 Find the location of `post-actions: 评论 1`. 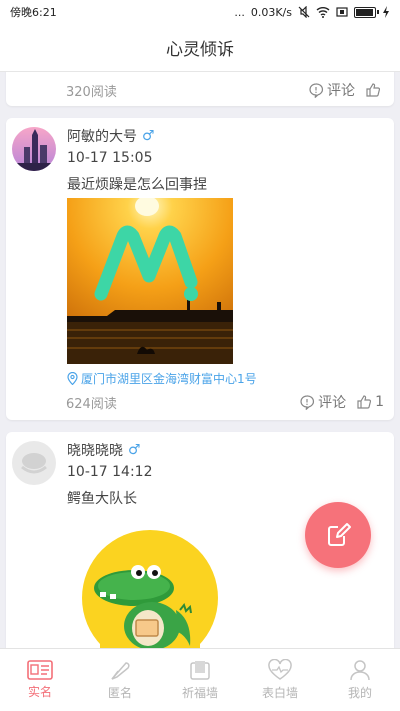

post-actions: 评论 1 is located at coordinates (341, 402).